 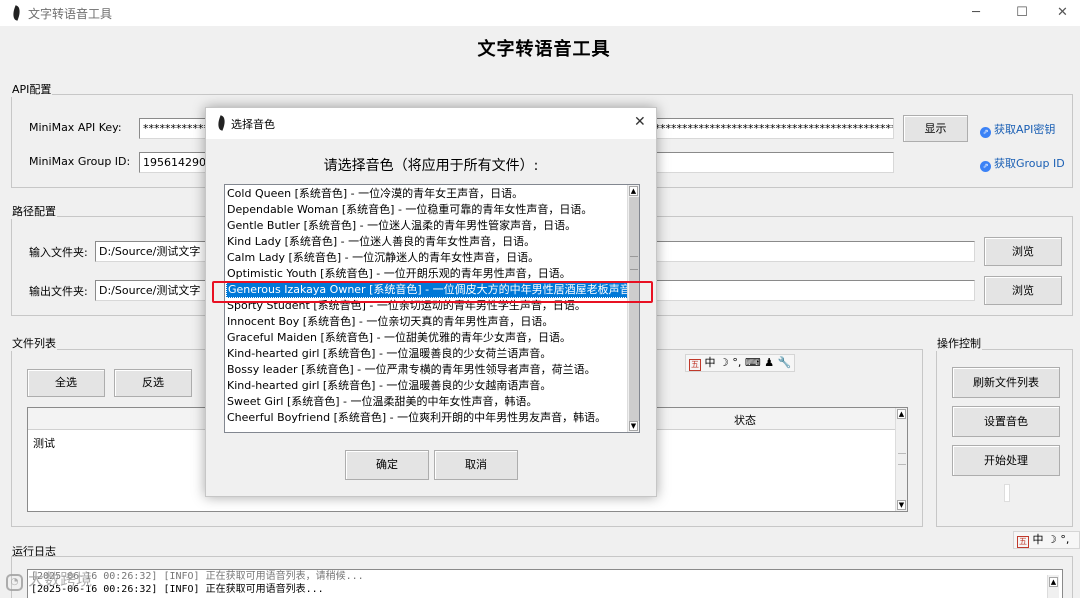 I want to click on voice-list-item: Cold Queen [系统音色] - 一位冷漠的青年女王声音，日语。, so click(x=427, y=194).